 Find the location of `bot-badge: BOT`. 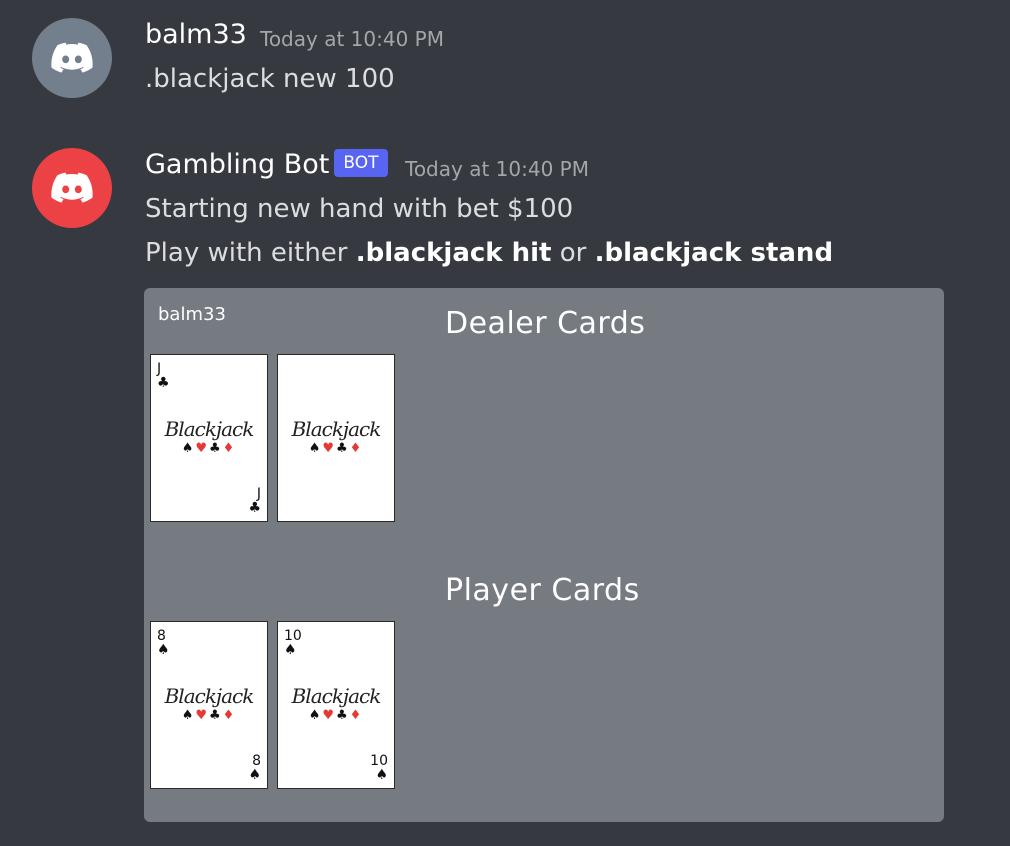

bot-badge: BOT is located at coordinates (361, 163).